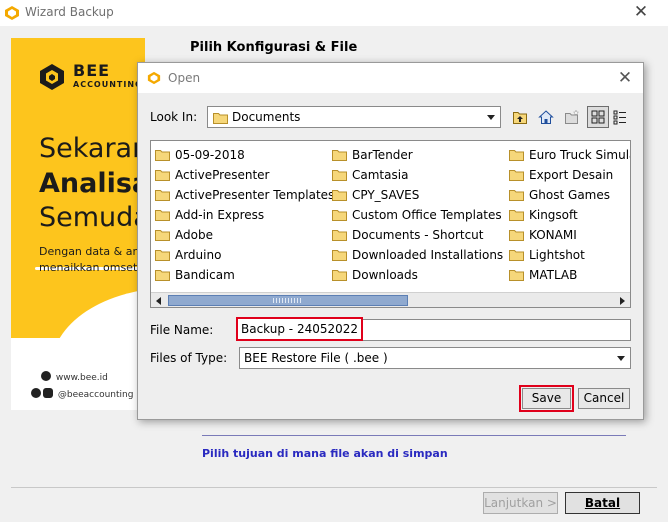 This screenshot has width=668, height=522. I want to click on home-icon, so click(546, 117).